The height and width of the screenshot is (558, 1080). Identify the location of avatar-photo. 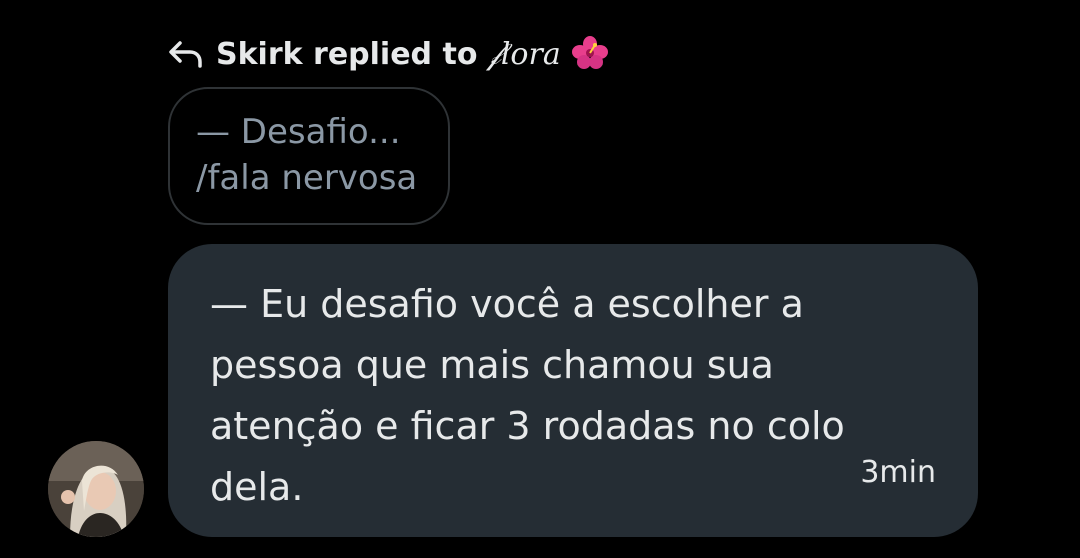
(96, 489).